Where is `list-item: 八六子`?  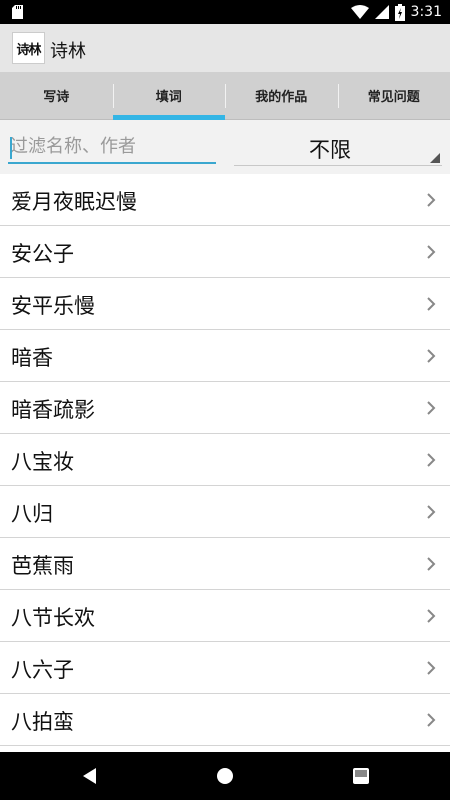 list-item: 八六子 is located at coordinates (225, 668).